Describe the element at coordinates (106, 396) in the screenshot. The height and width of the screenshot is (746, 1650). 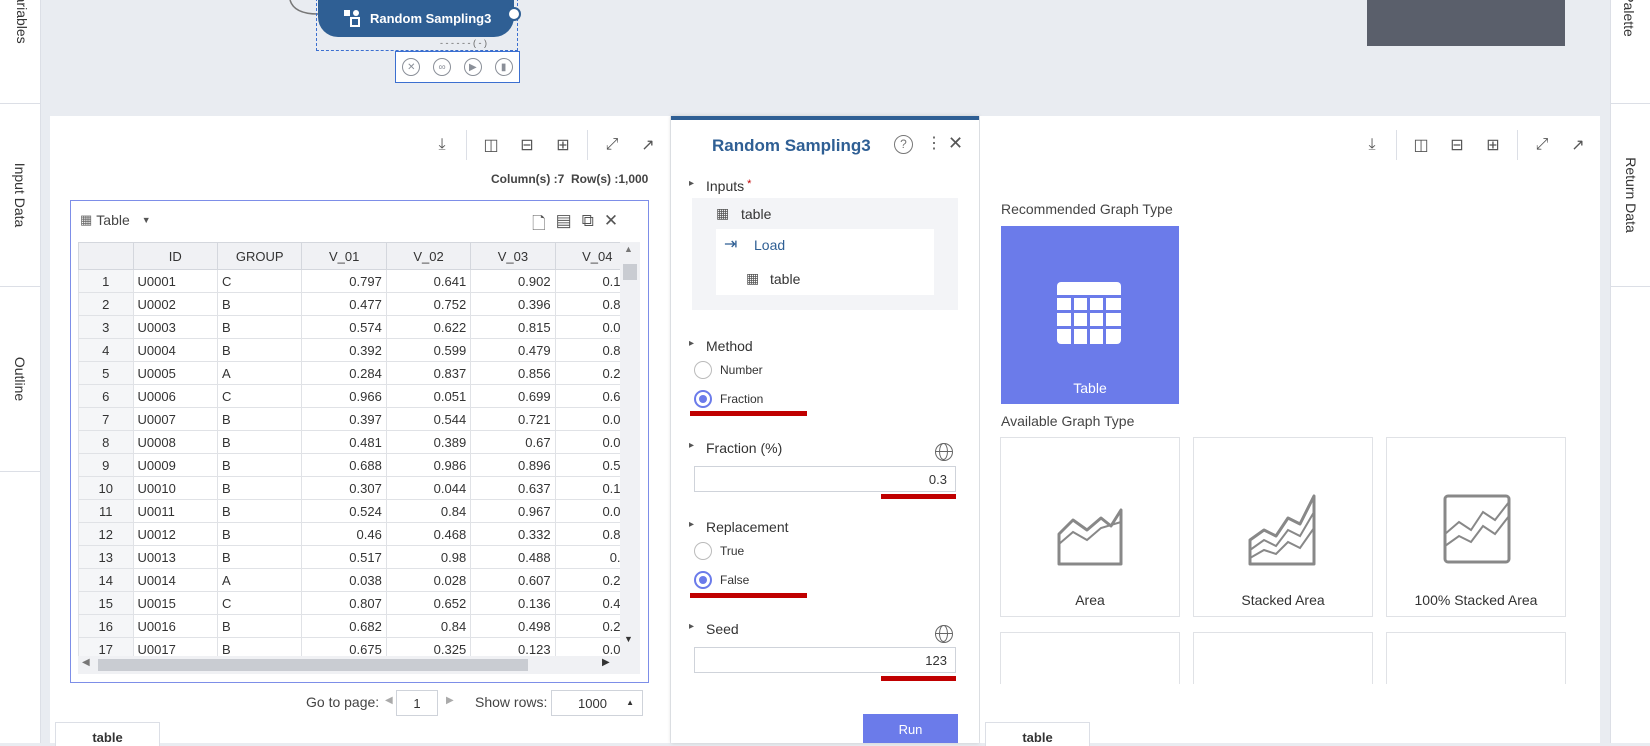
I see `row-number-cell: 6` at that location.